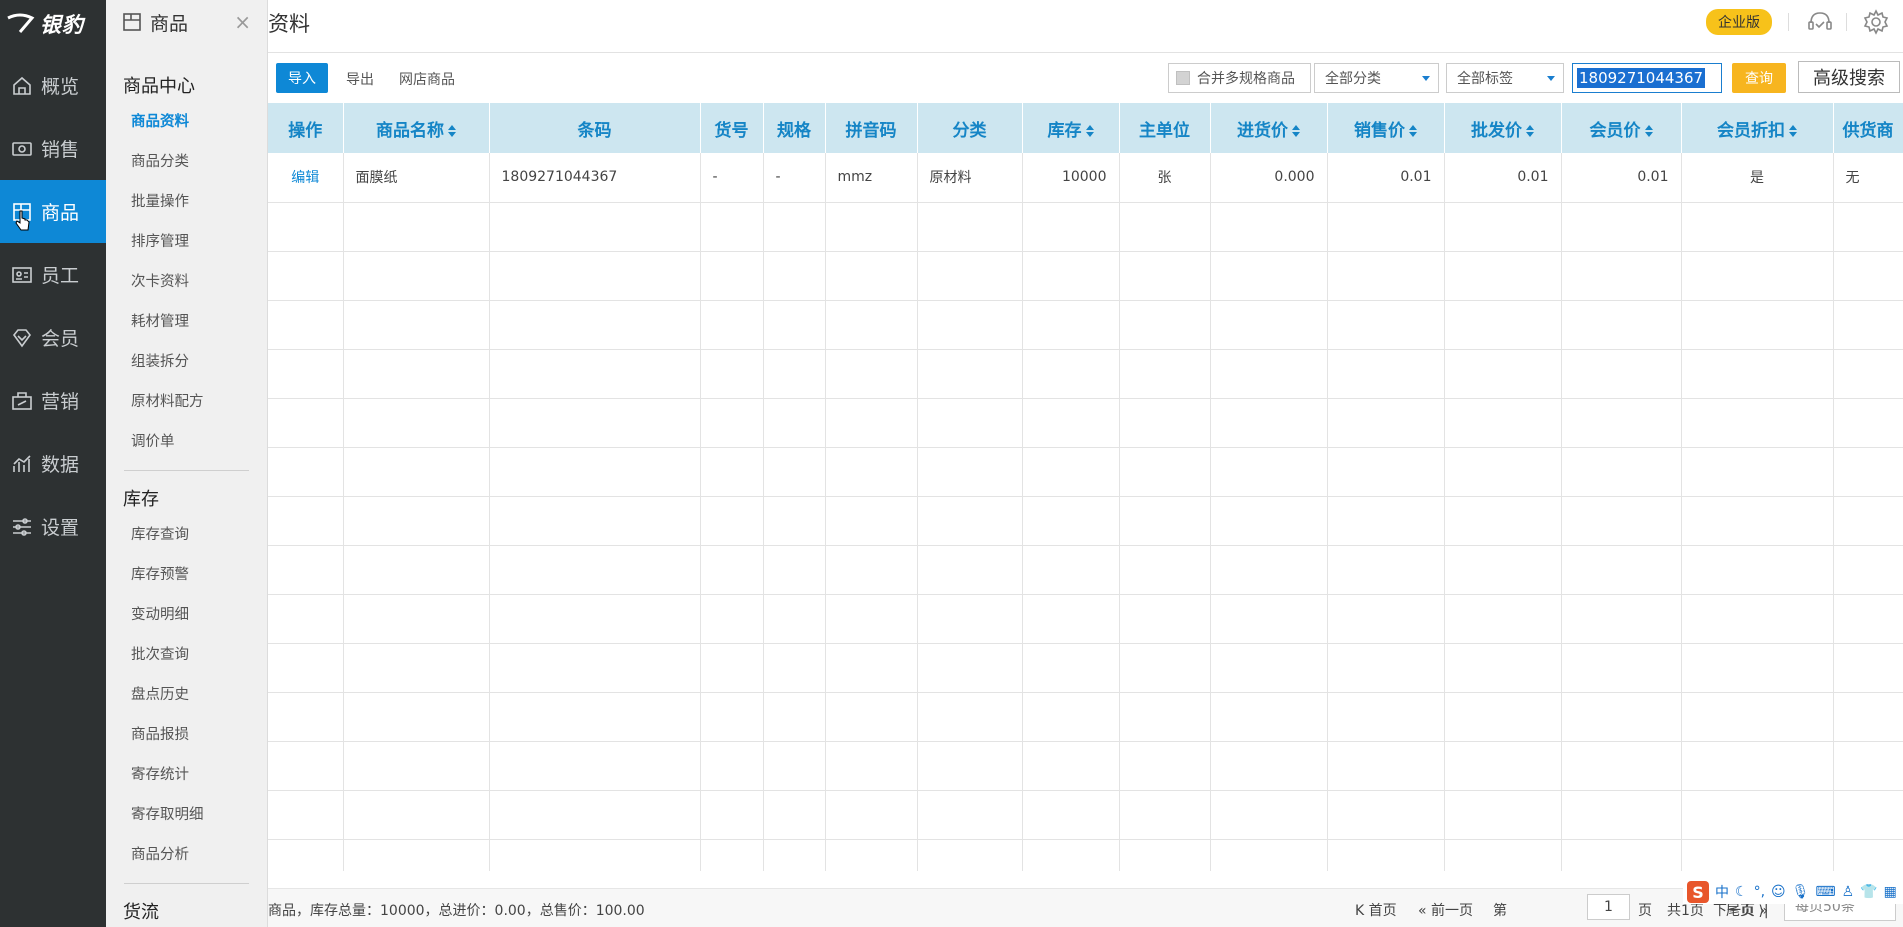 The height and width of the screenshot is (927, 1903). What do you see at coordinates (1647, 78) in the screenshot?
I see `search-input: 1809271044367` at bounding box center [1647, 78].